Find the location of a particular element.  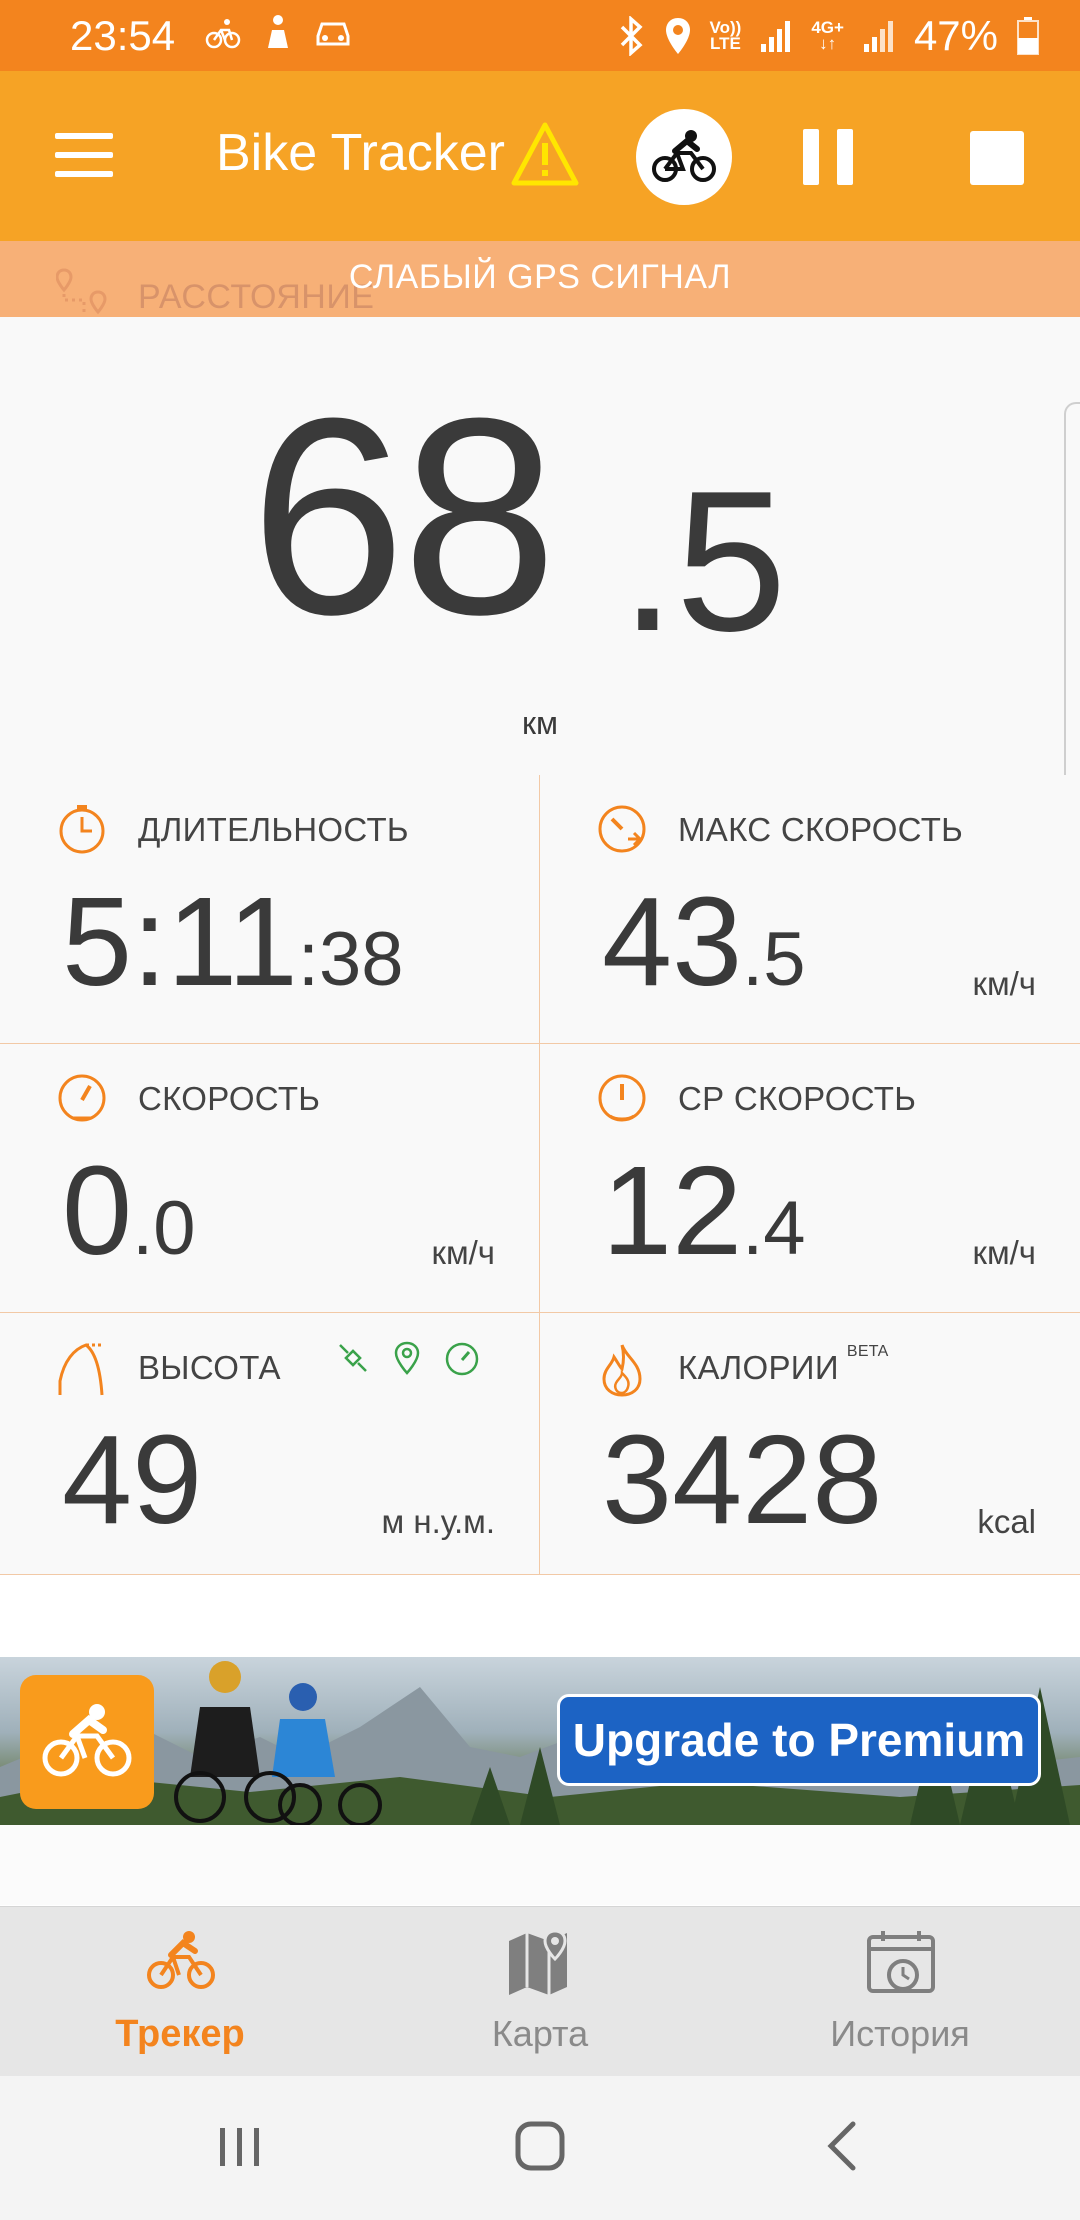

distance-value-whole: 68 is located at coordinates (403, 517).